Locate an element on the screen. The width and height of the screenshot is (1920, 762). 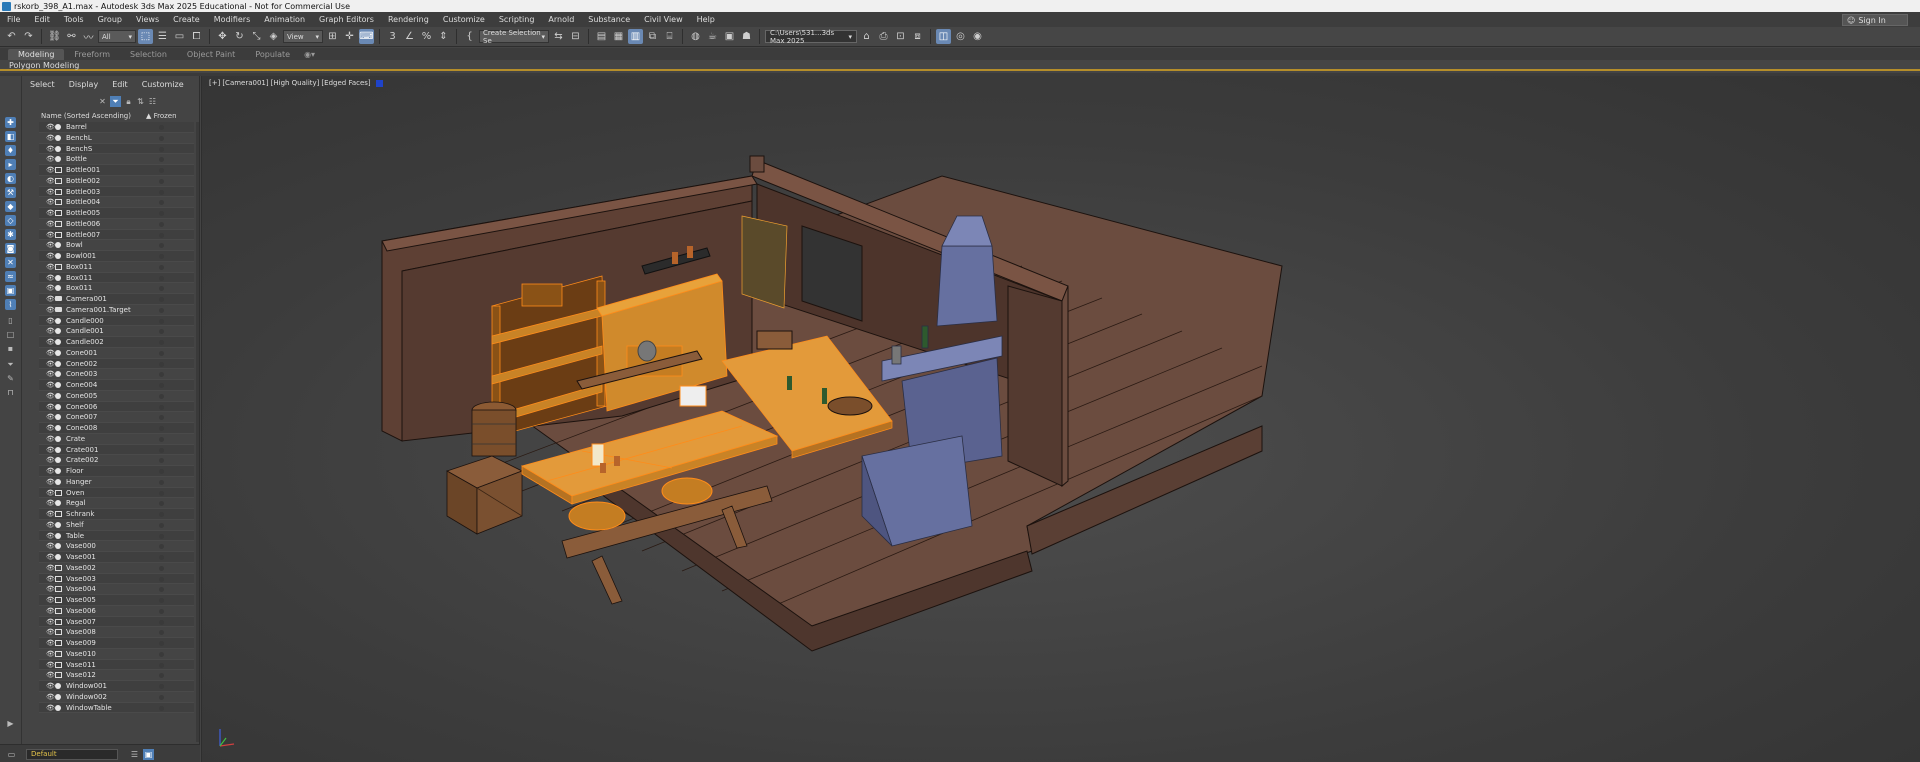
list-item: 👁︎ Floor is located at coordinates (116, 471).